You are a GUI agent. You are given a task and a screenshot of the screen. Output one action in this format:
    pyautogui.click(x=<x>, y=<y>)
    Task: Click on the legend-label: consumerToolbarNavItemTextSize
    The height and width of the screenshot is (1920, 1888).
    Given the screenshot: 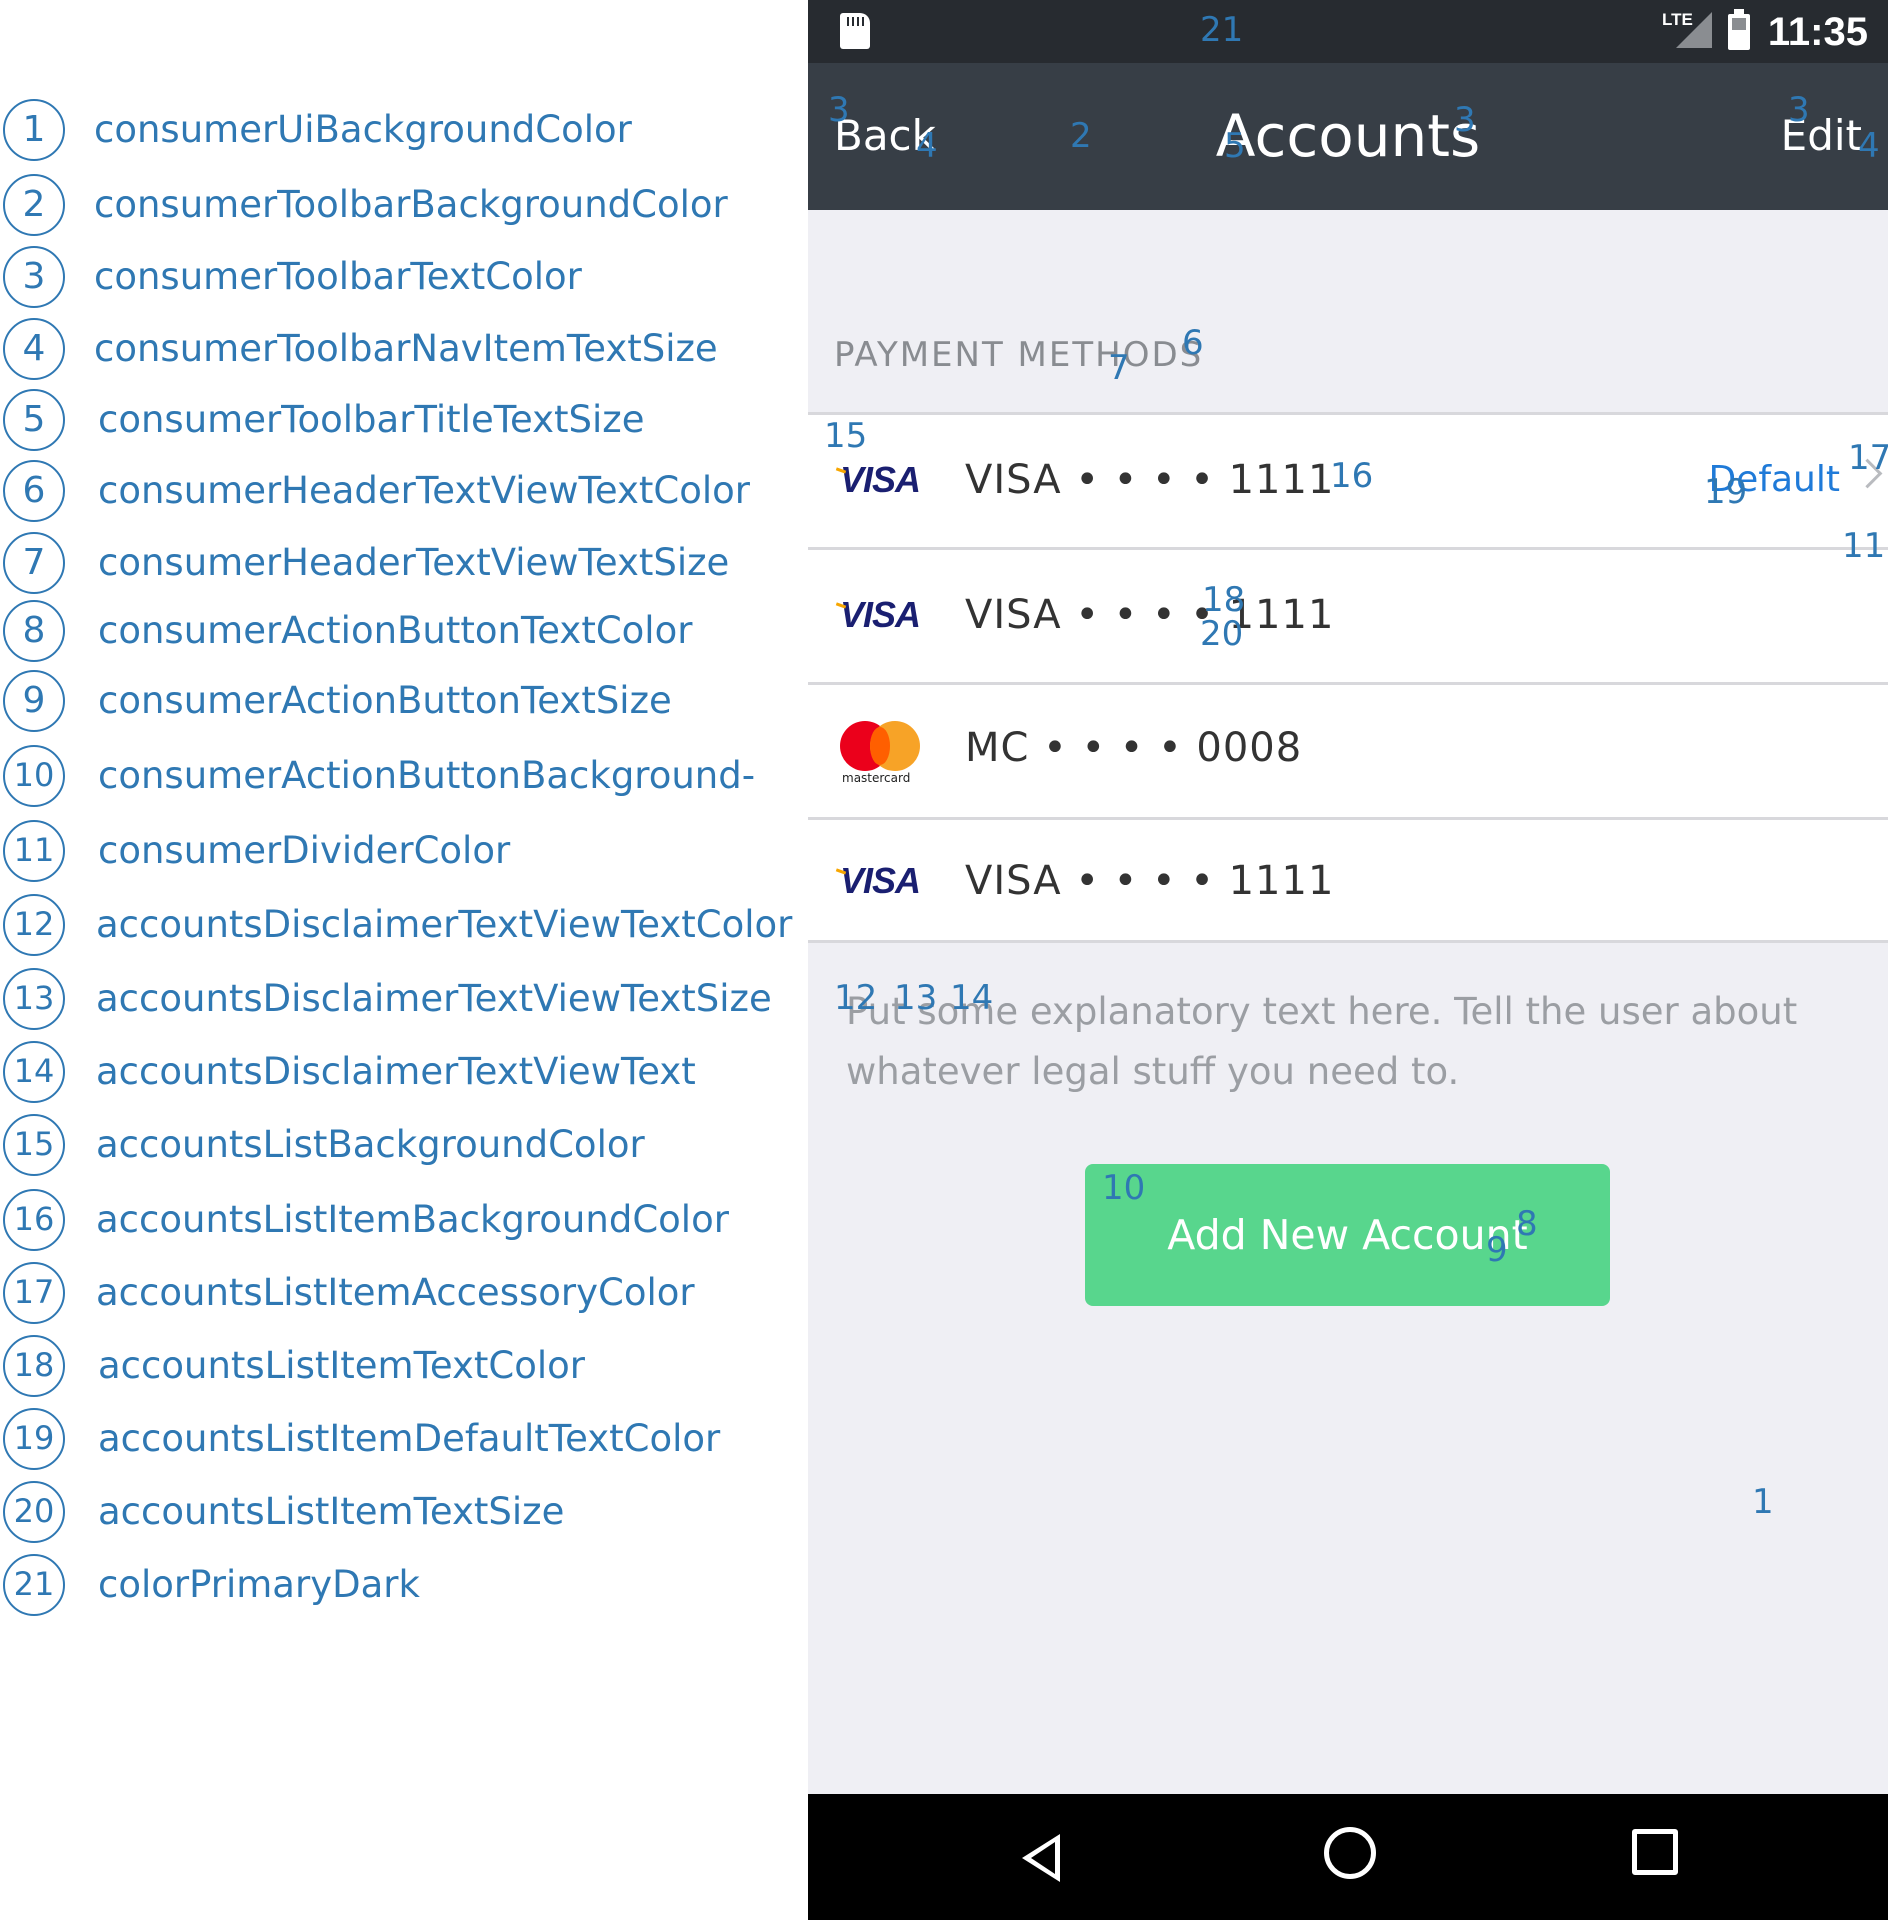 What is the action you would take?
    pyautogui.click(x=406, y=348)
    